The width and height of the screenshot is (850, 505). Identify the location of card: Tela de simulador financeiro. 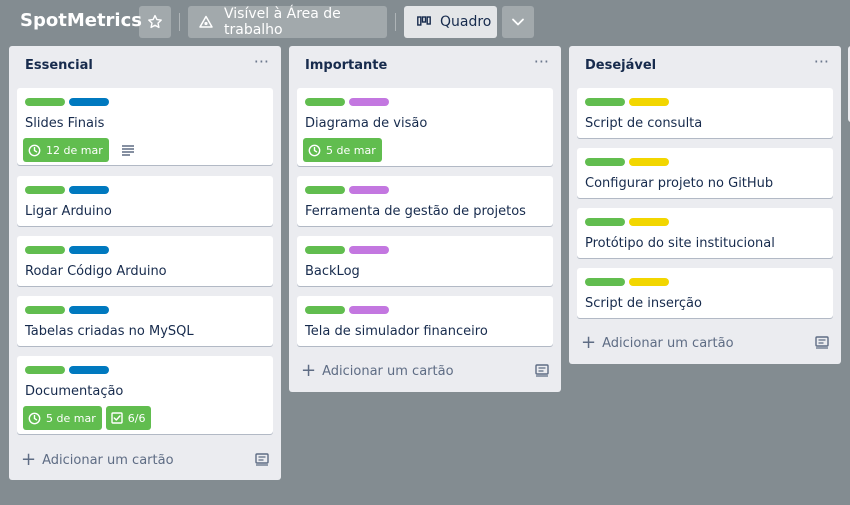
(425, 321).